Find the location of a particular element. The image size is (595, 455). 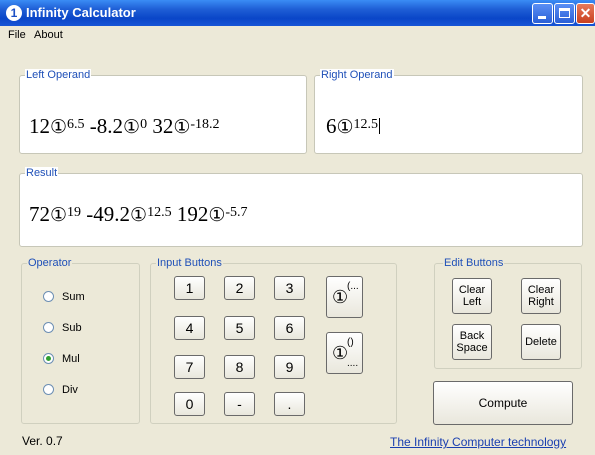

term-coef: 192 is located at coordinates (192, 214).